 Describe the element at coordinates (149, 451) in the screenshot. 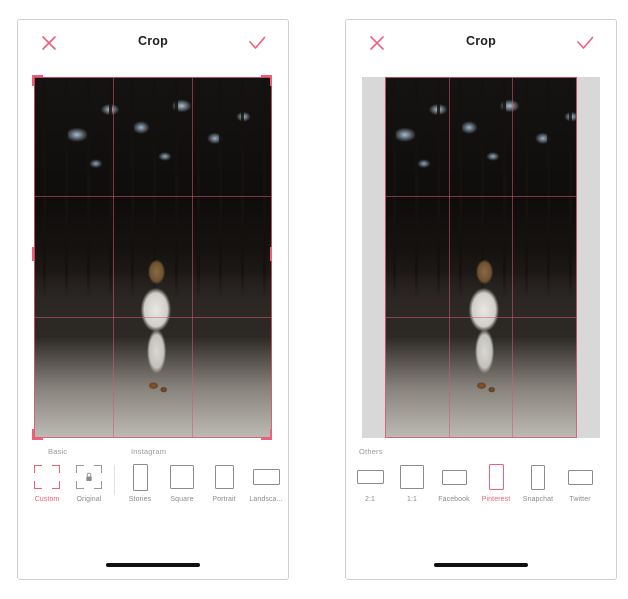

I see `ratio-group-label-instagram: Instagram` at that location.